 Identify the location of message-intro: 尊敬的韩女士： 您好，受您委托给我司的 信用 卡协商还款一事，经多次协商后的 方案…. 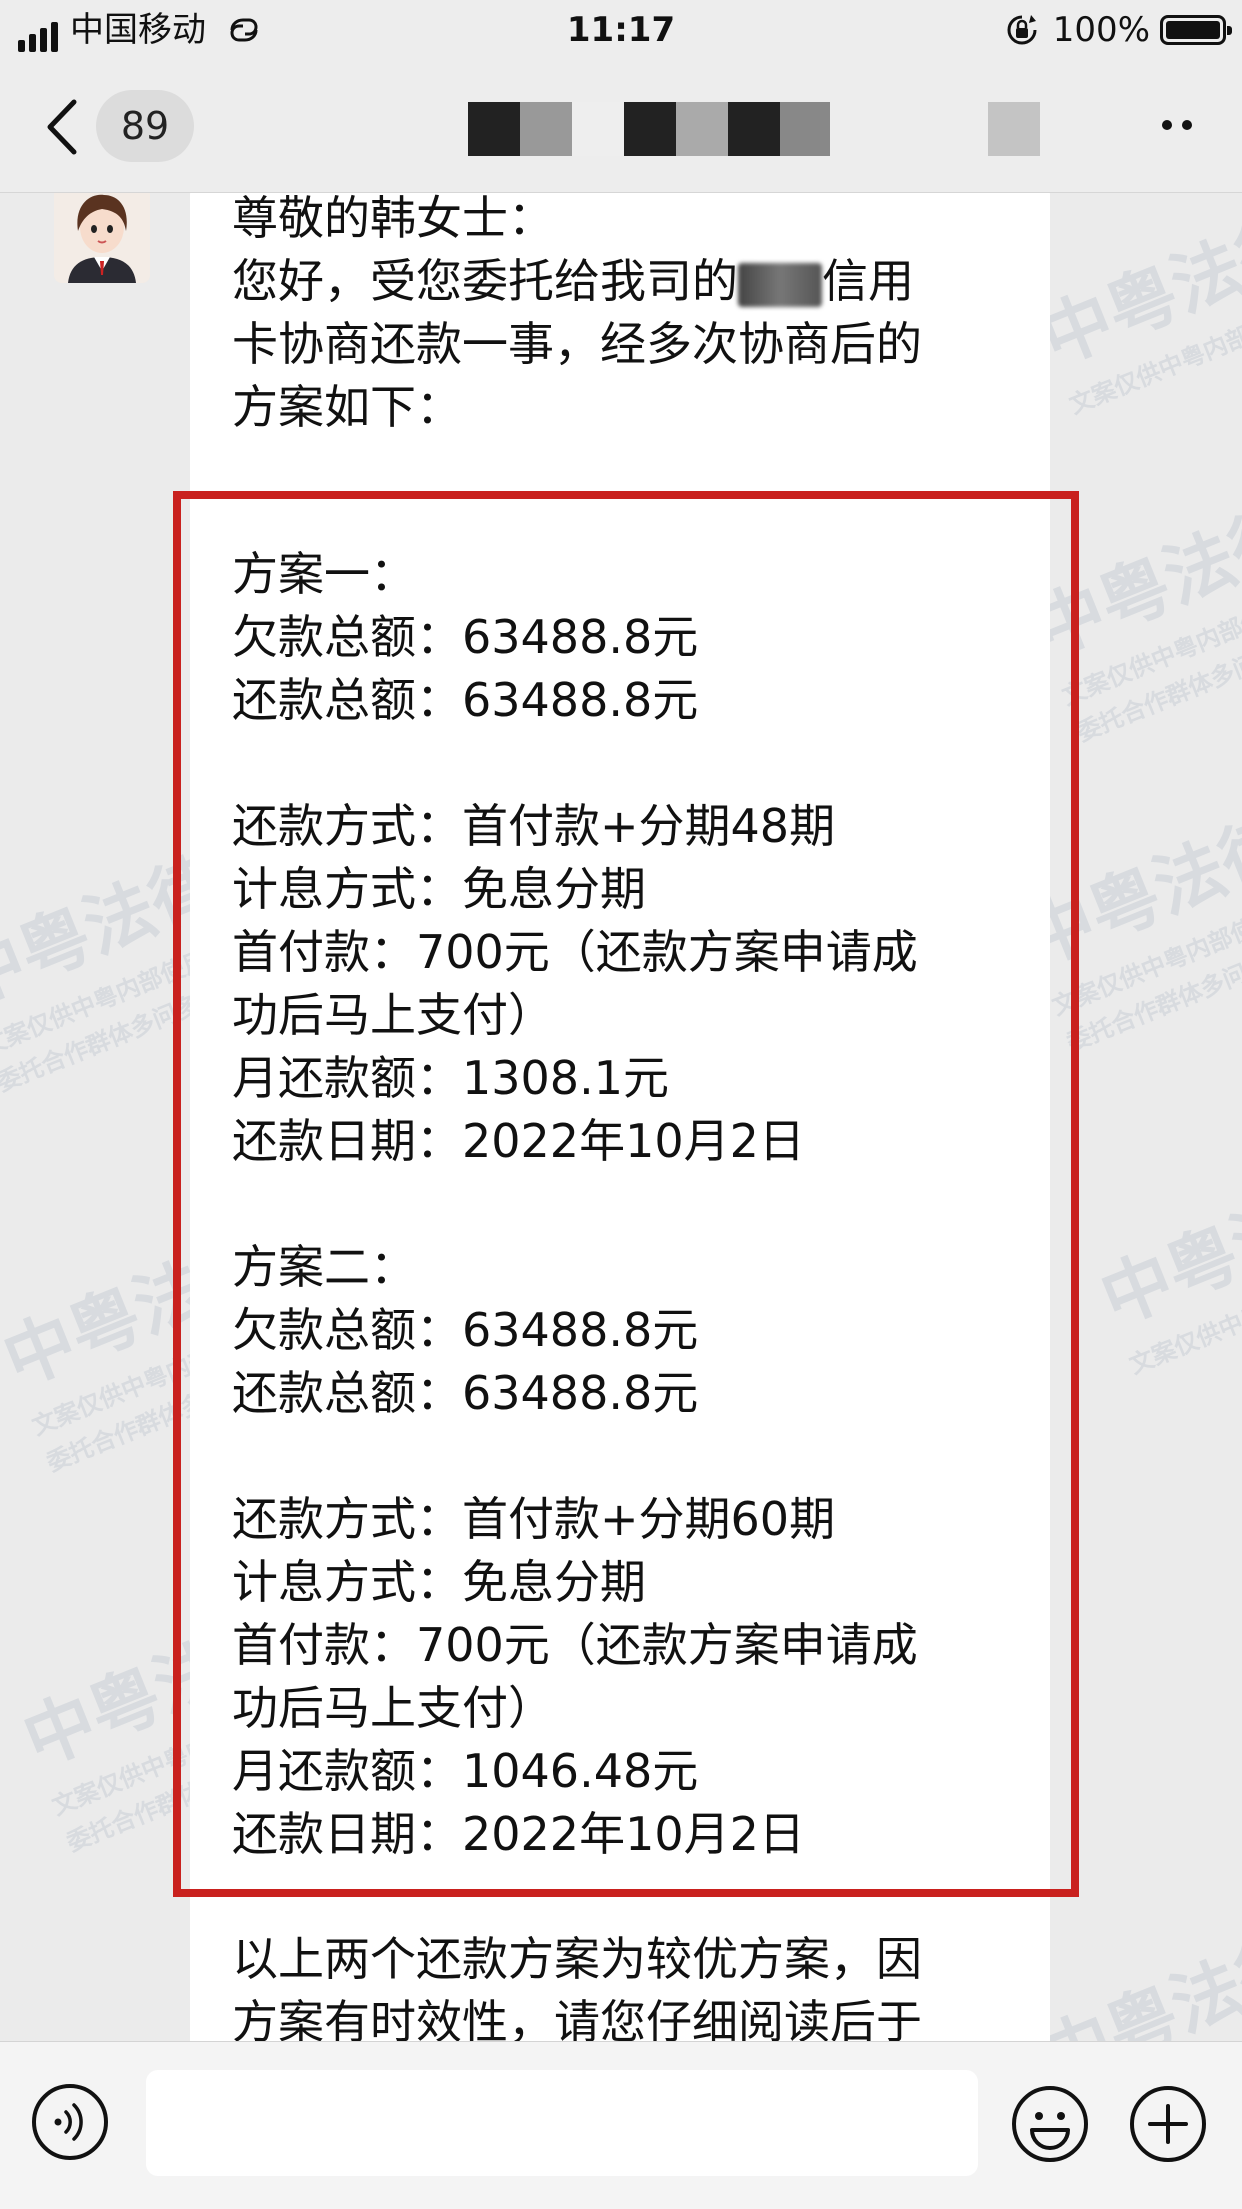
(632, 316).